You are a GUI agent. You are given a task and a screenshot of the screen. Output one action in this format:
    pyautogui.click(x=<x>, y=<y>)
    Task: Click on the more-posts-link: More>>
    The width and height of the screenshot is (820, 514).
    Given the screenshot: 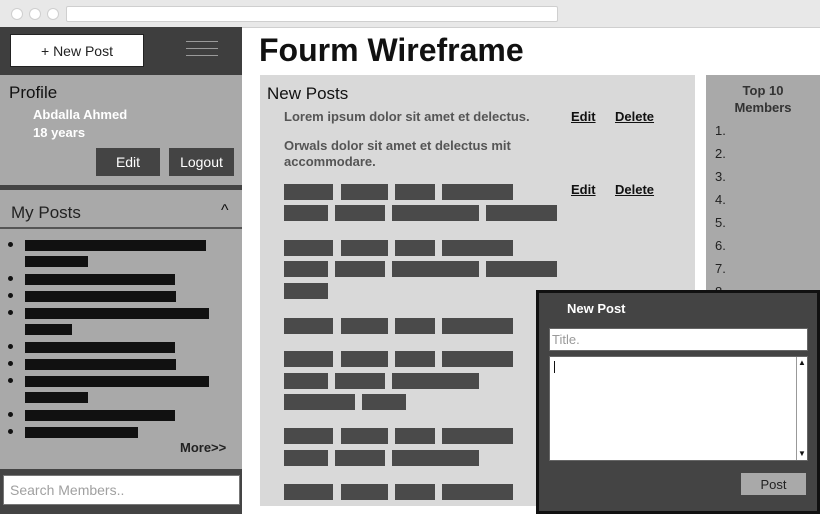 What is the action you would take?
    pyautogui.click(x=203, y=447)
    